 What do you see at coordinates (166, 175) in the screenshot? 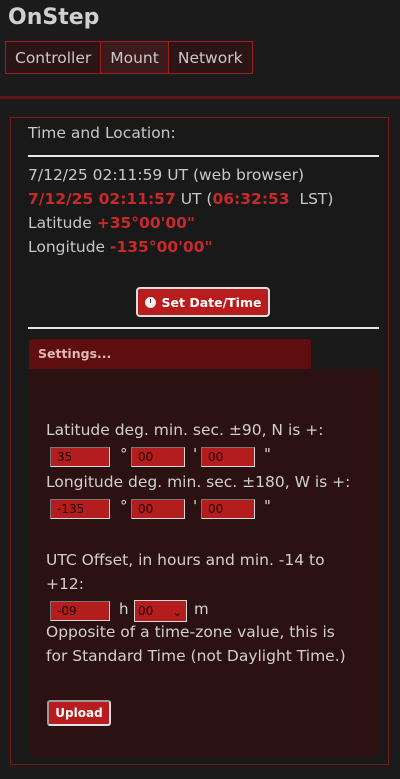
I see `browser-time: 7/12/25 02:11:59 UT (web browser)` at bounding box center [166, 175].